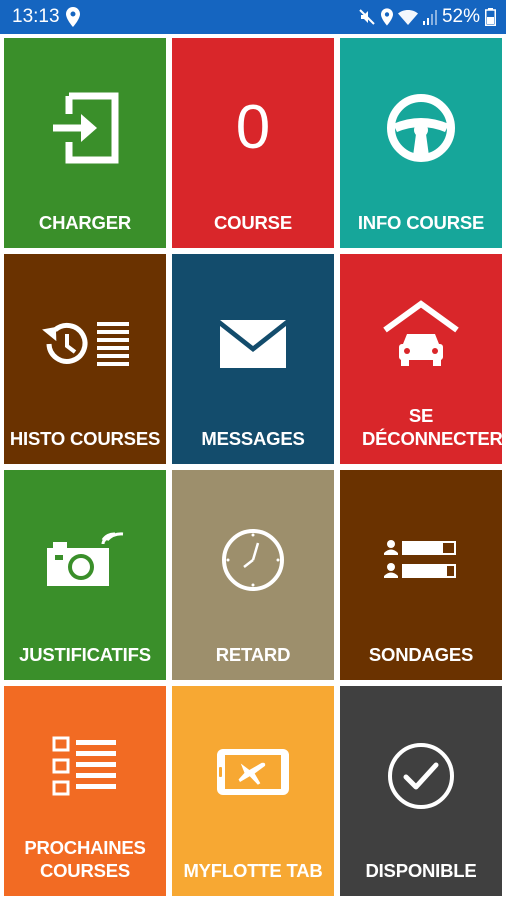  I want to click on status-time: 13:13, so click(36, 16).